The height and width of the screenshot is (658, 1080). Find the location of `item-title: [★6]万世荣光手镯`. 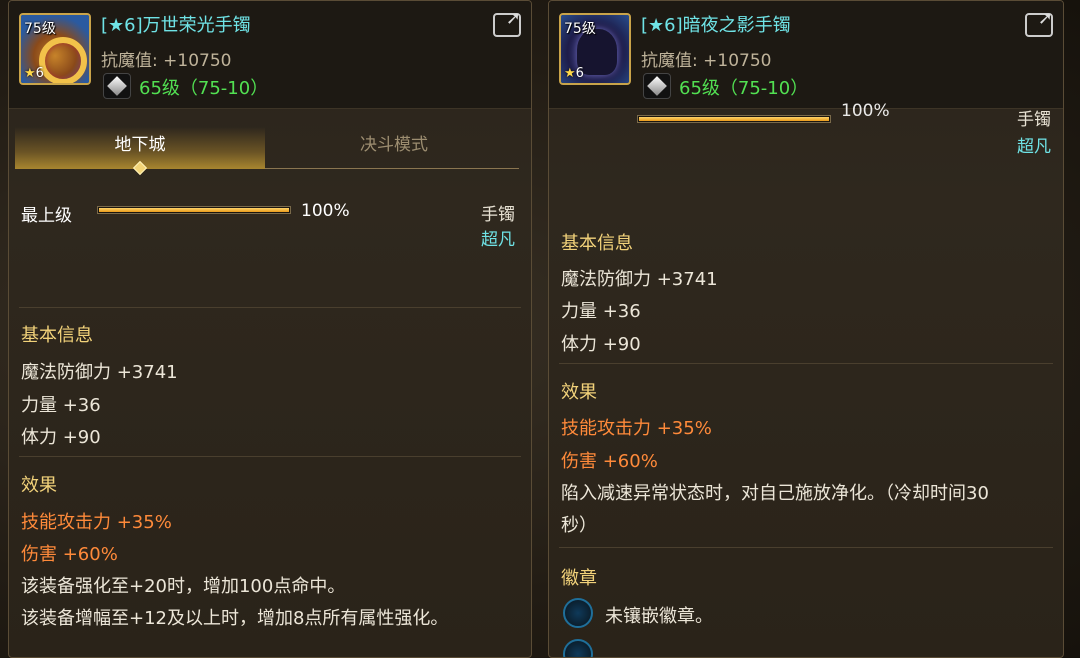

item-title: [★6]万世荣光手镯 is located at coordinates (176, 25).